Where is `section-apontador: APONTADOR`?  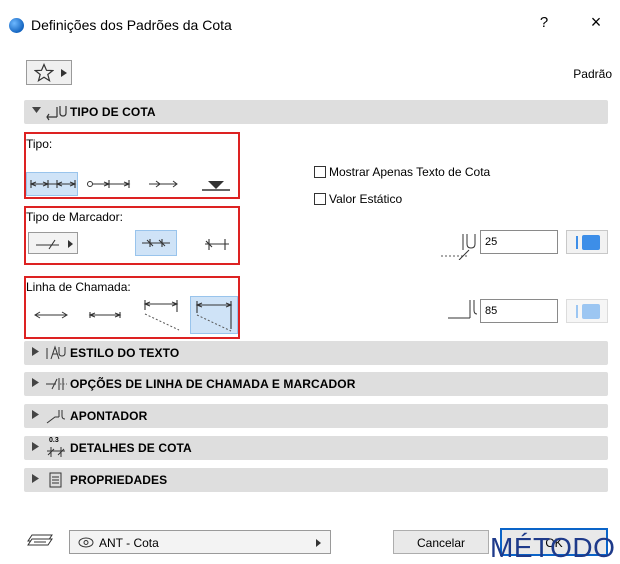
section-apontador: APONTADOR is located at coordinates (316, 416).